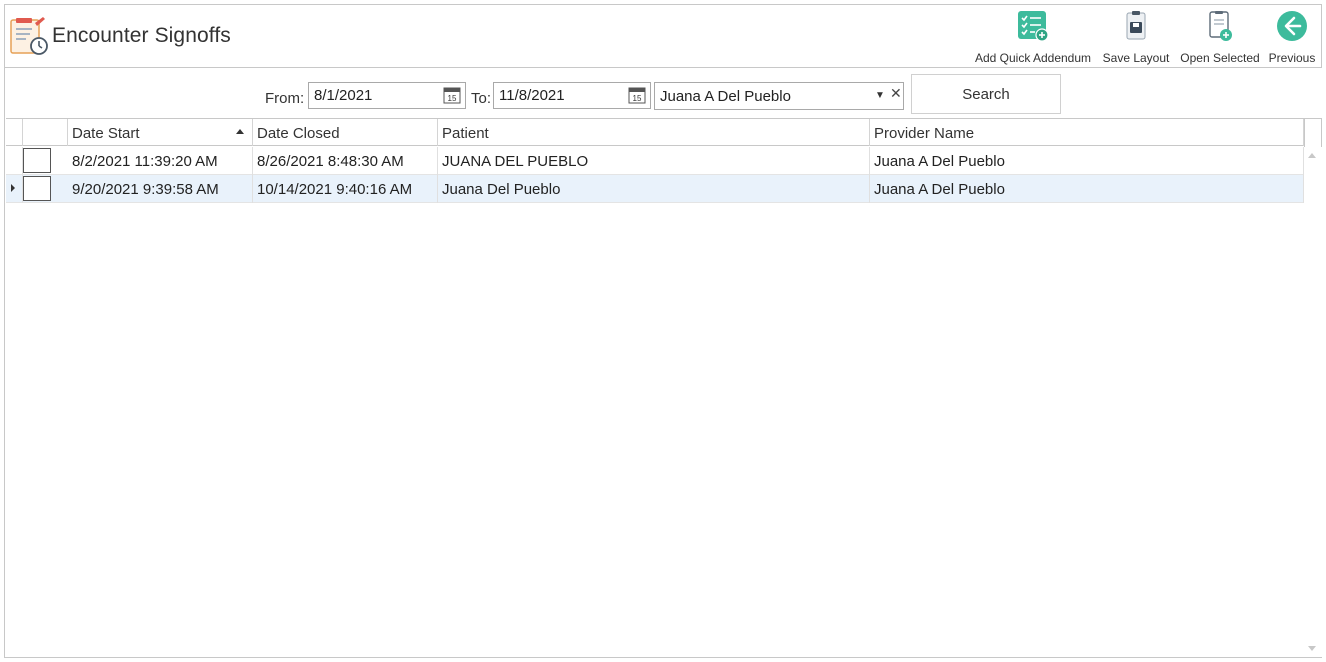  I want to click on cell-date-start: 8/2/2021 11:39:20 AM, so click(160, 161).